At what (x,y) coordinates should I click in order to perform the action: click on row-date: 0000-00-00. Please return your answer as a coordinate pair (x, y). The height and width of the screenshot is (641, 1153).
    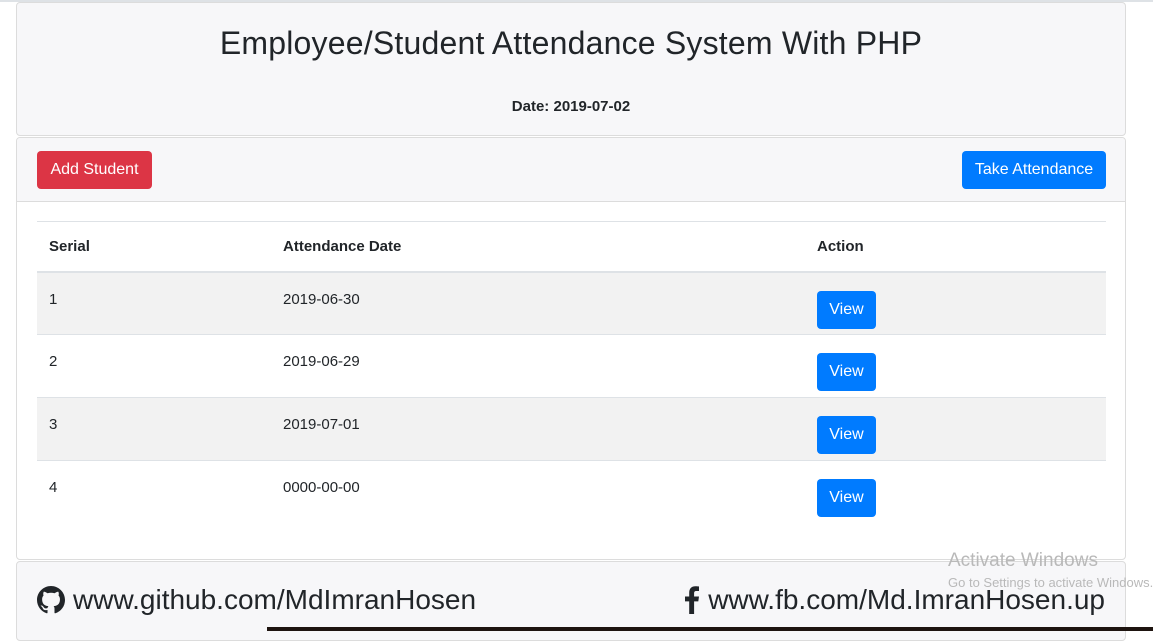
    Looking at the image, I should click on (538, 492).